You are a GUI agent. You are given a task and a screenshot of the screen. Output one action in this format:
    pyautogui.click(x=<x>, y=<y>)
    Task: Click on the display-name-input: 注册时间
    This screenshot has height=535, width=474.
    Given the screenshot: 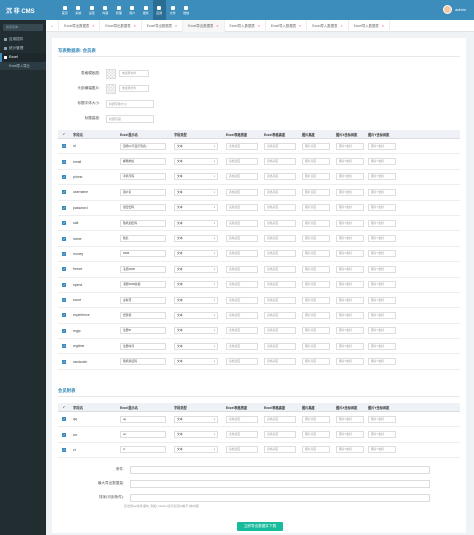 What is the action you would take?
    pyautogui.click(x=143, y=346)
    